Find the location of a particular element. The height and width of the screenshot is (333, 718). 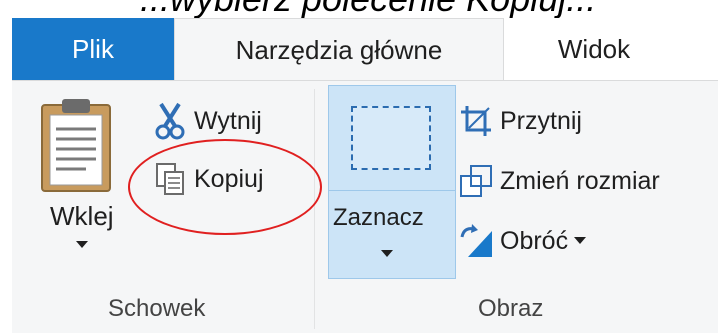

resize-button: Zmień rozmiar is located at coordinates (559, 181).